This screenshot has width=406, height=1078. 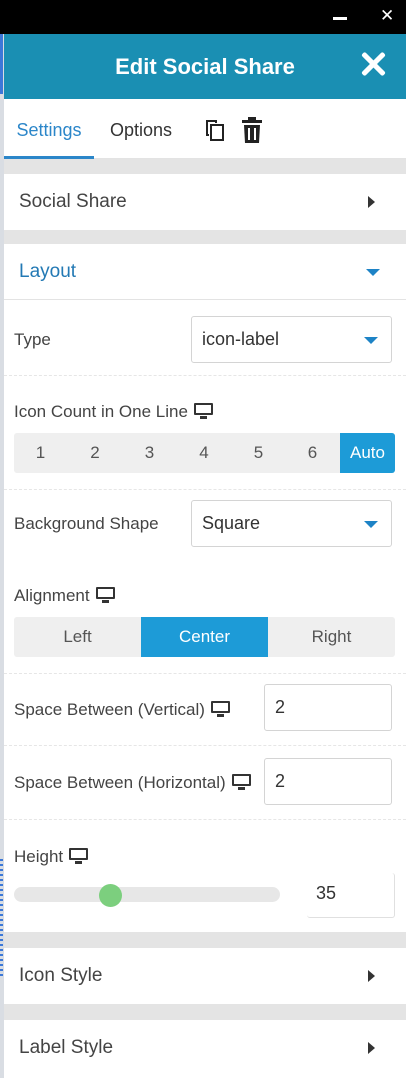 I want to click on section-layout: Layout, so click(x=205, y=272).